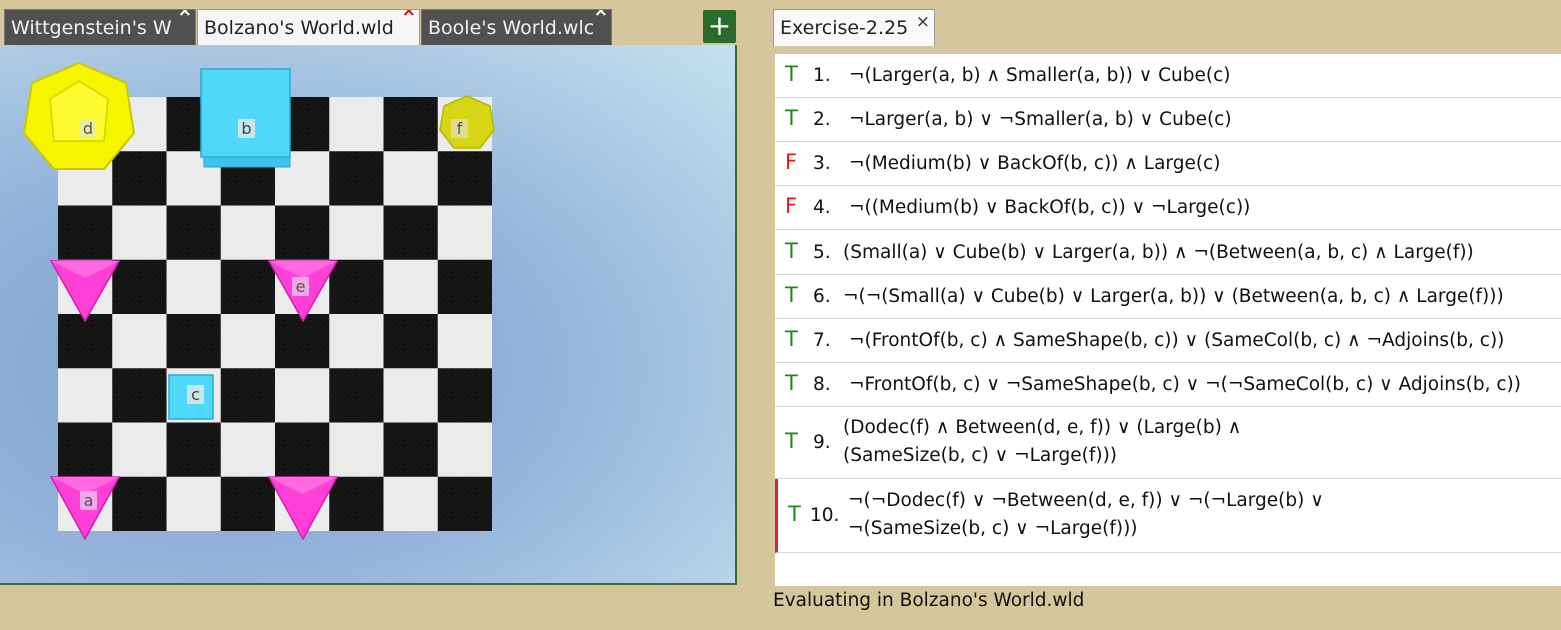 This screenshot has height=630, width=1561. Describe the element at coordinates (467, 123) in the screenshot. I see `dodec-f: f` at that location.